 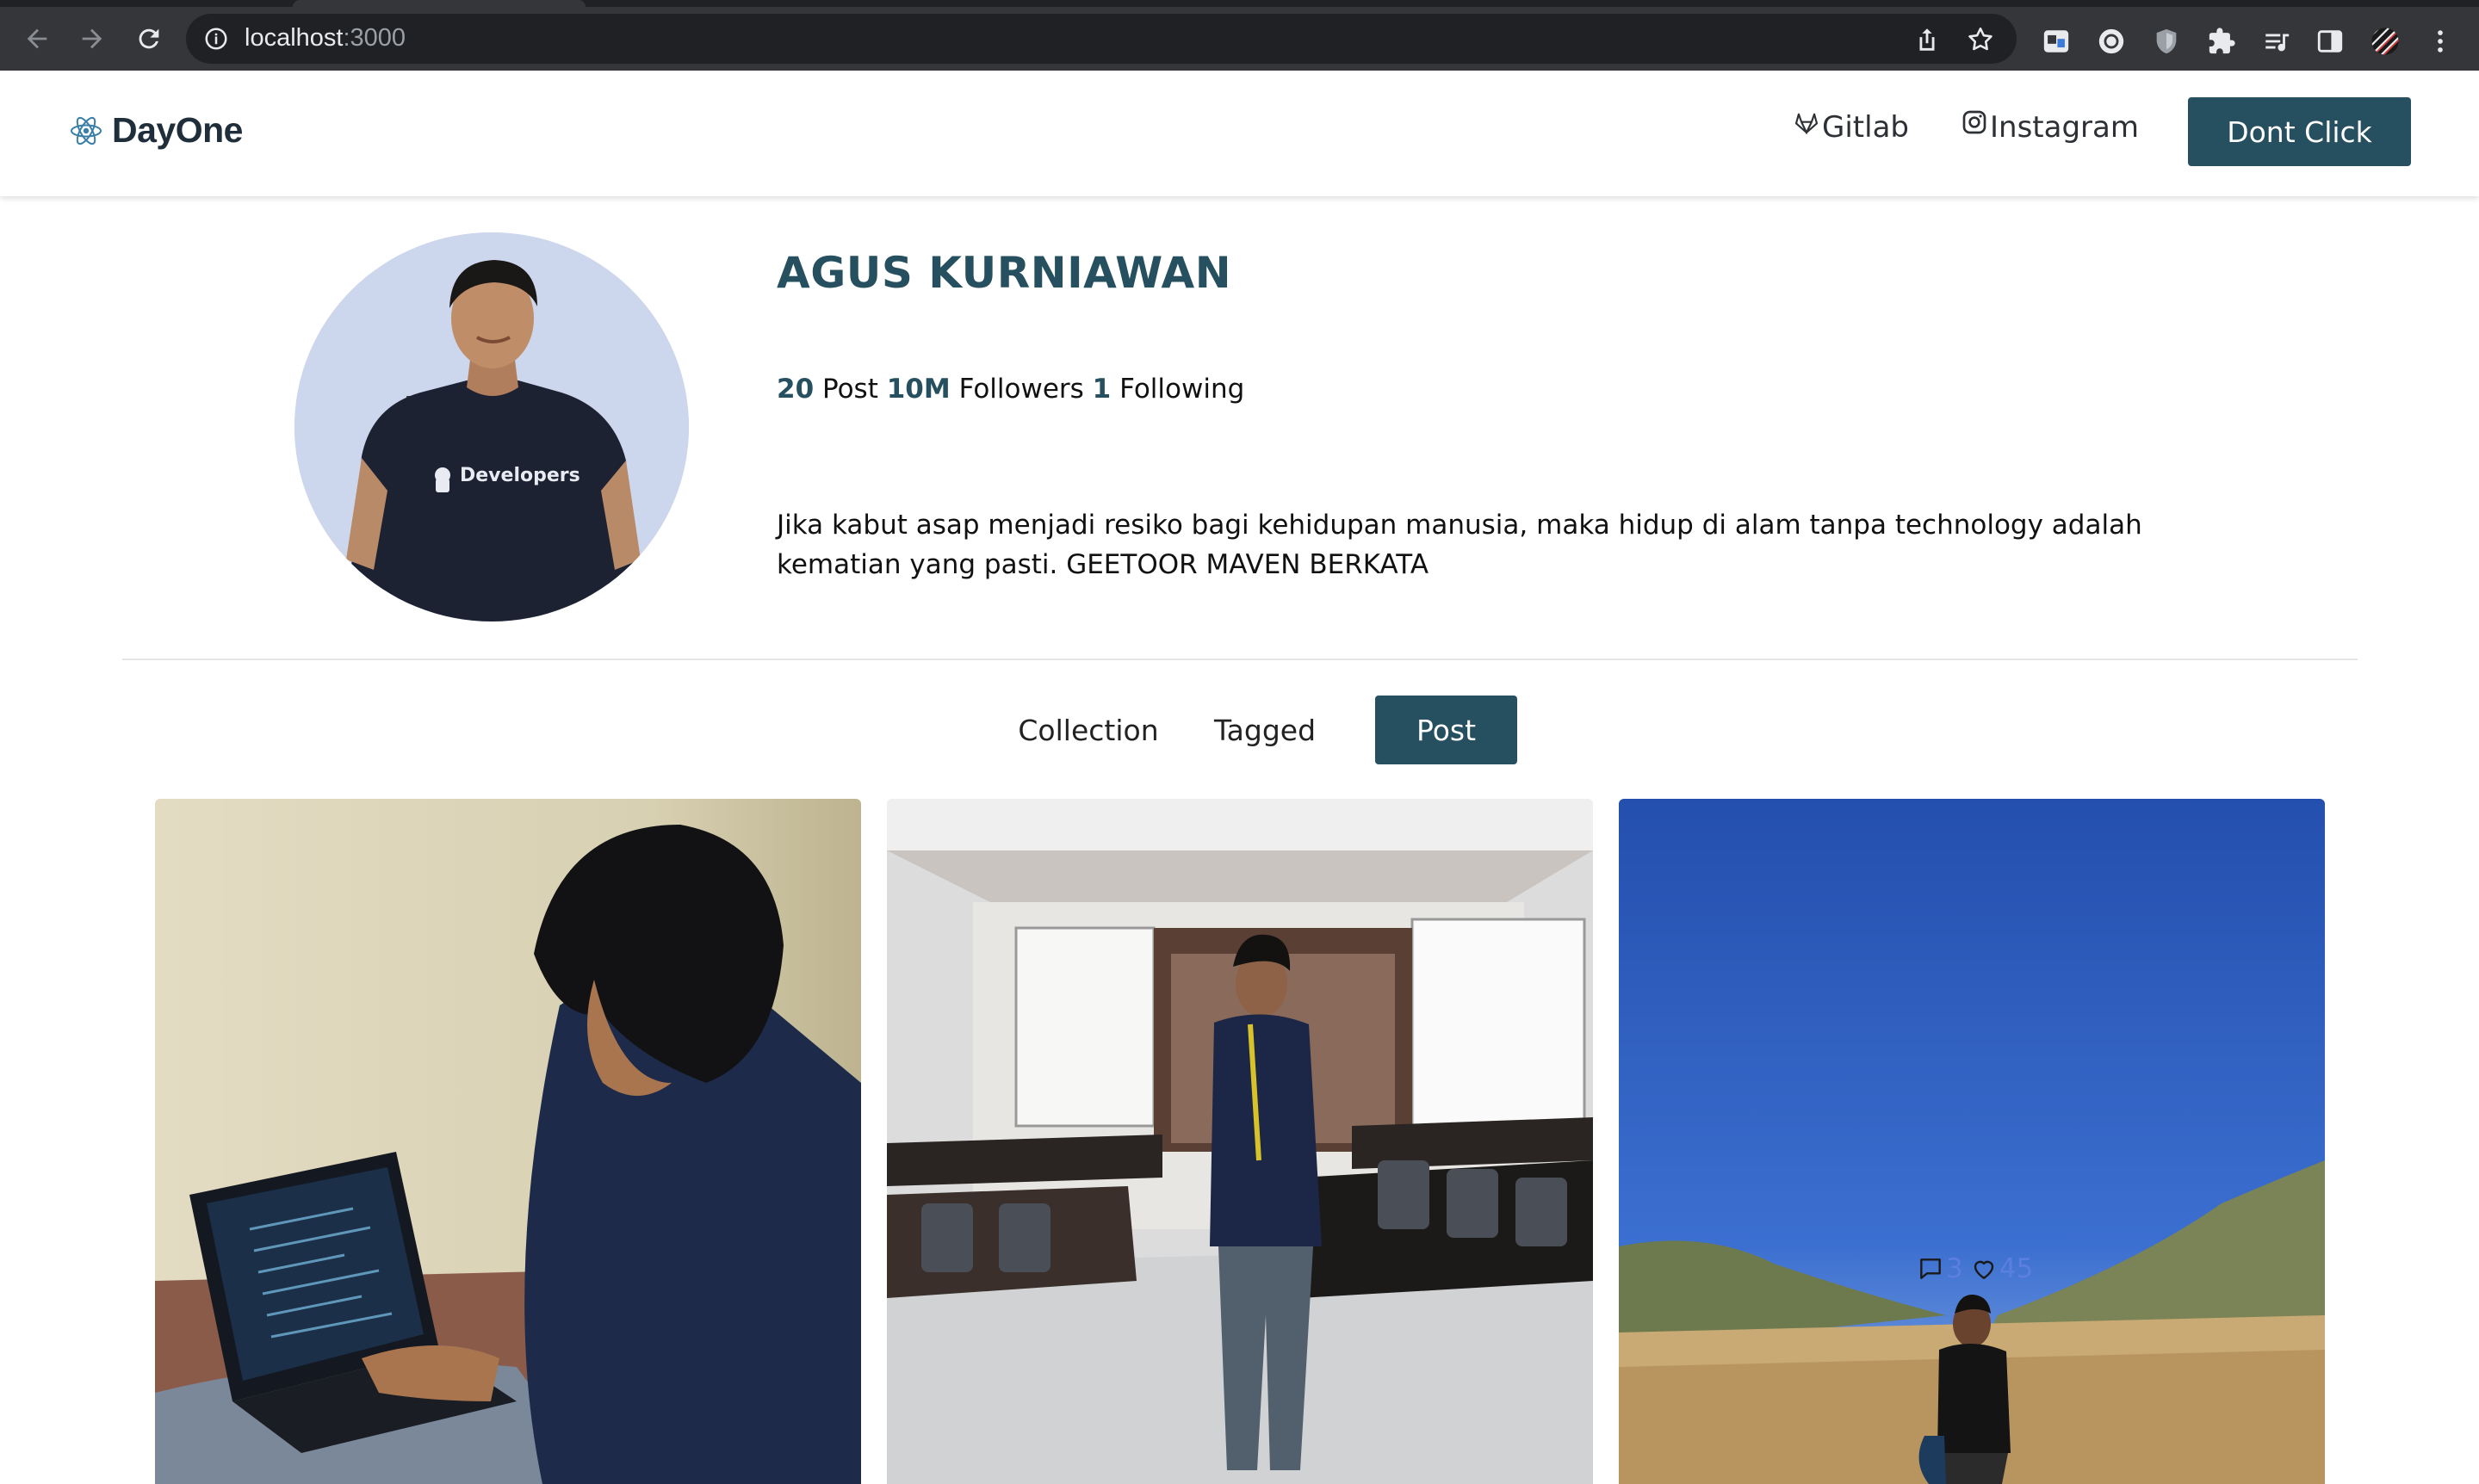 I want to click on profile-photo: Developers, so click(x=491, y=426).